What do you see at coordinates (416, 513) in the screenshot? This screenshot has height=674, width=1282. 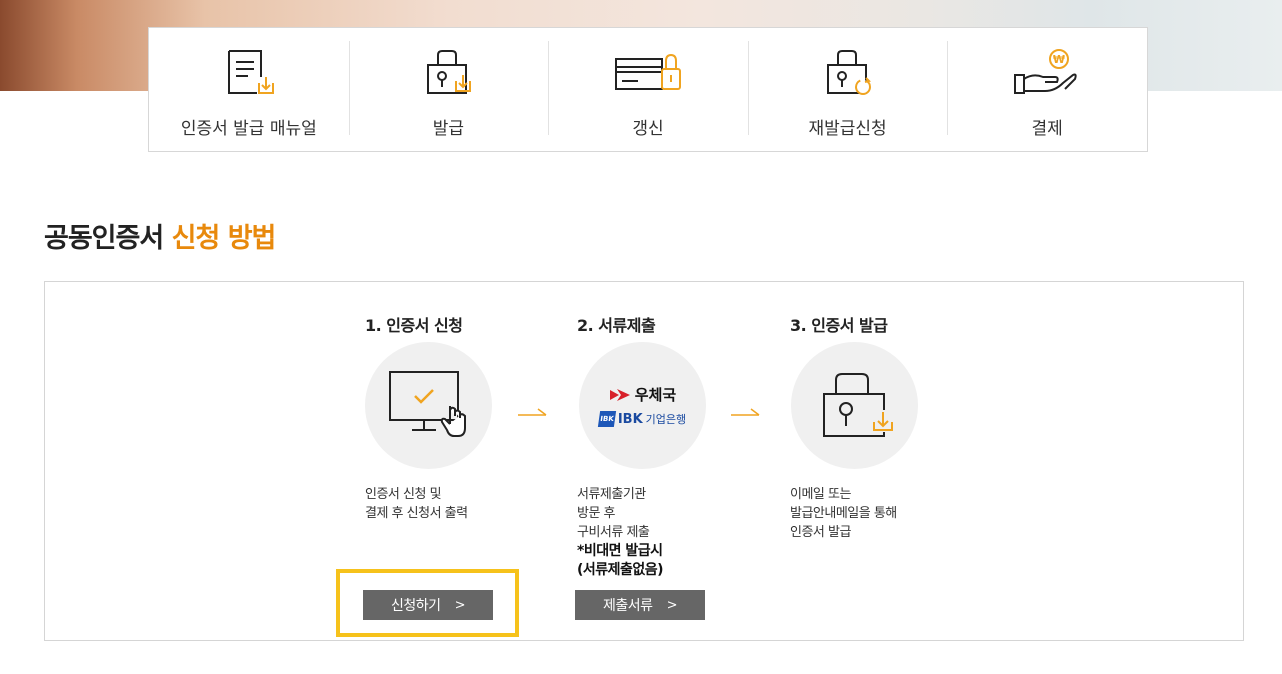 I see `step-desc-line: 결제 후 신청서 출력` at bounding box center [416, 513].